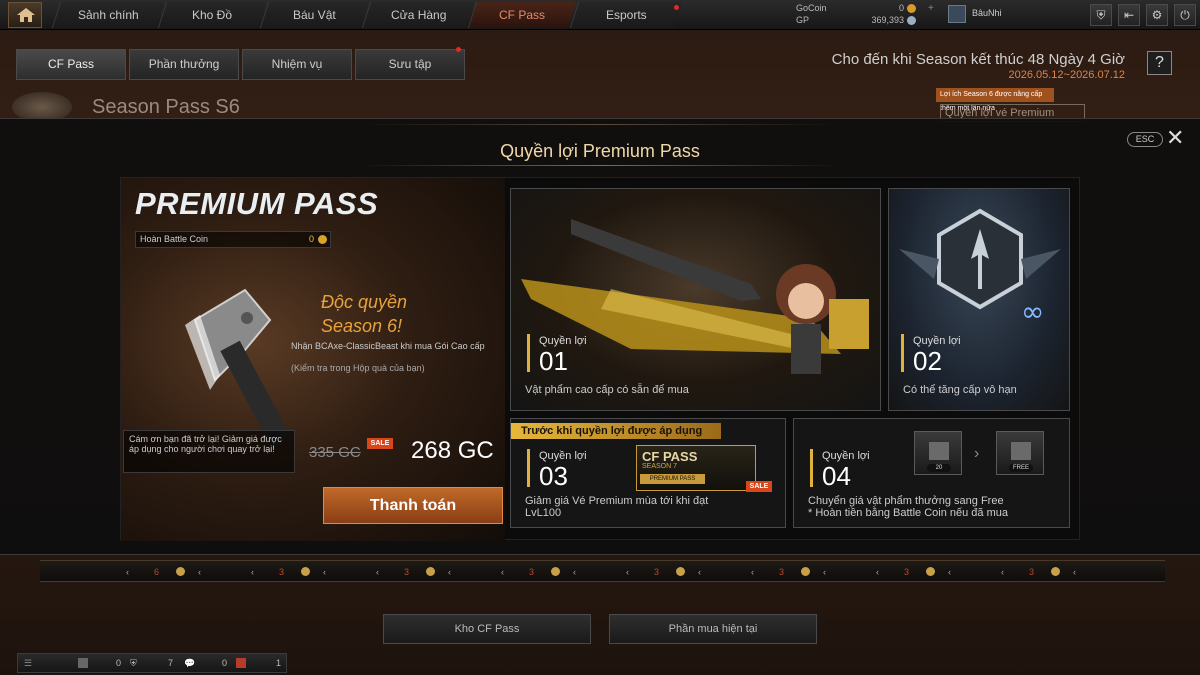  Describe the element at coordinates (600, 151) in the screenshot. I see `modal-title: Quyền lợi Premium Pass` at that location.